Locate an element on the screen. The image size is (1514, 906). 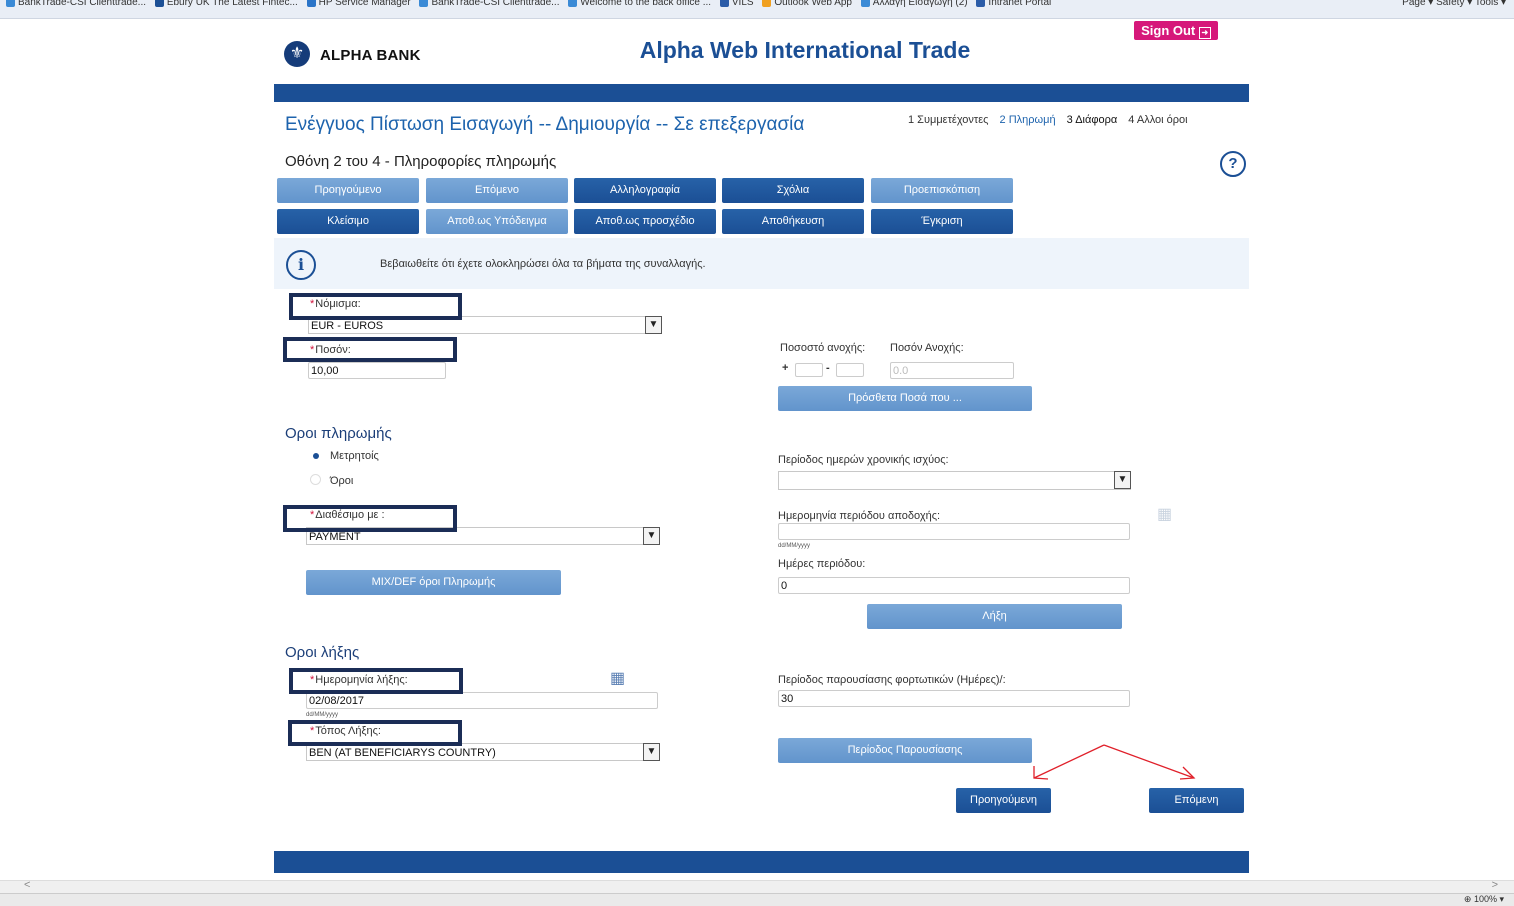
zoom-level: 100% is located at coordinates (1485, 899).